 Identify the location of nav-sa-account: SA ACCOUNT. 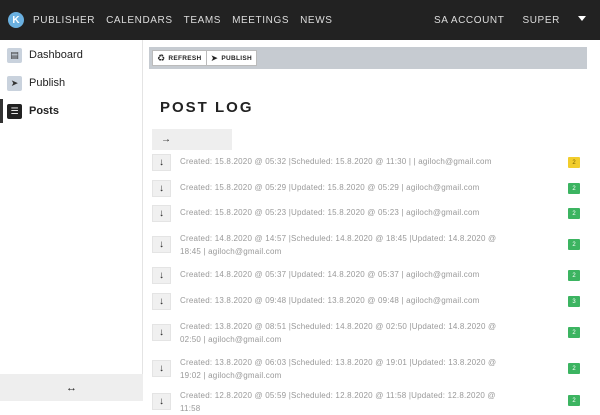
(469, 20).